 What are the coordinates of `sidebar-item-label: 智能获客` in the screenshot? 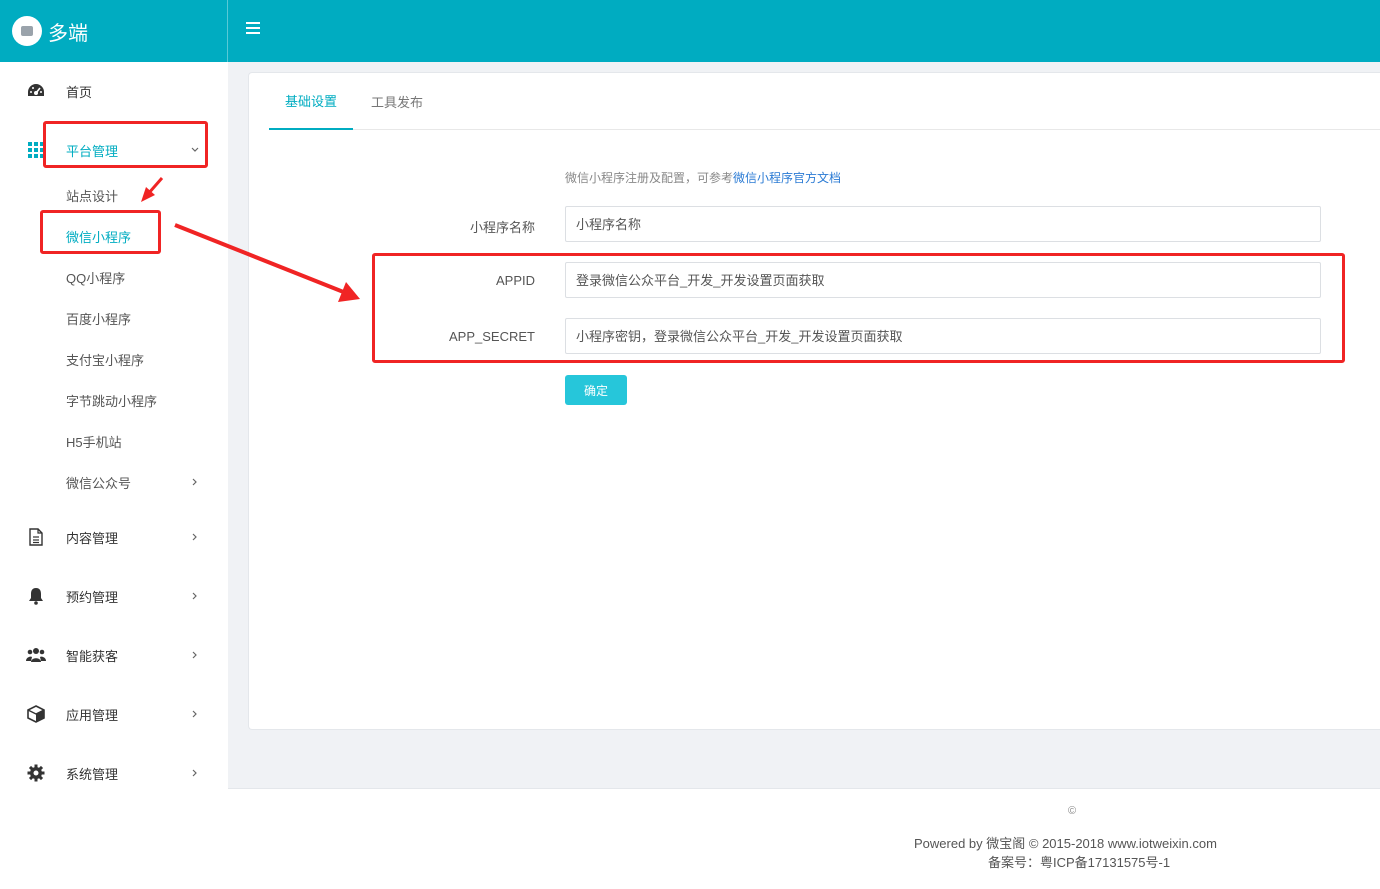 It's located at (92, 656).